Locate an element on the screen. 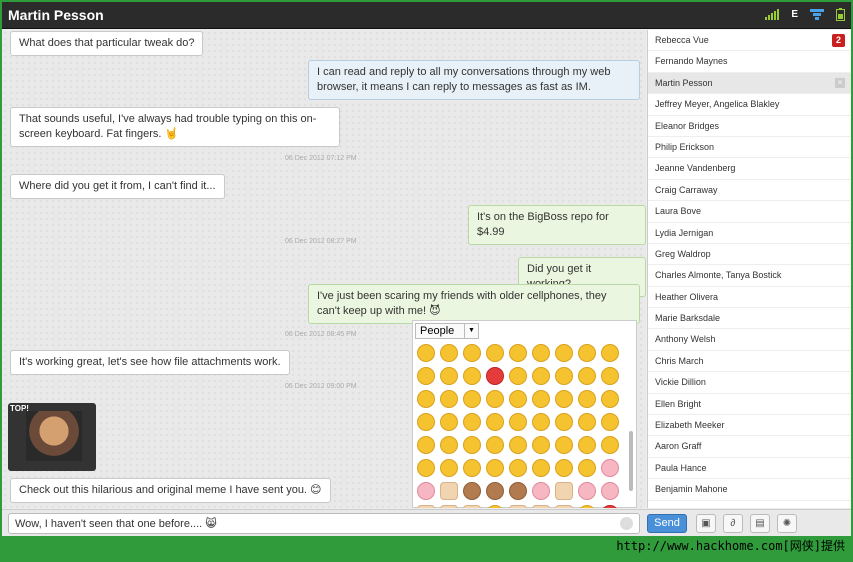 The image size is (853, 562). conversation-item: Greg Waldrop is located at coordinates (749, 255).